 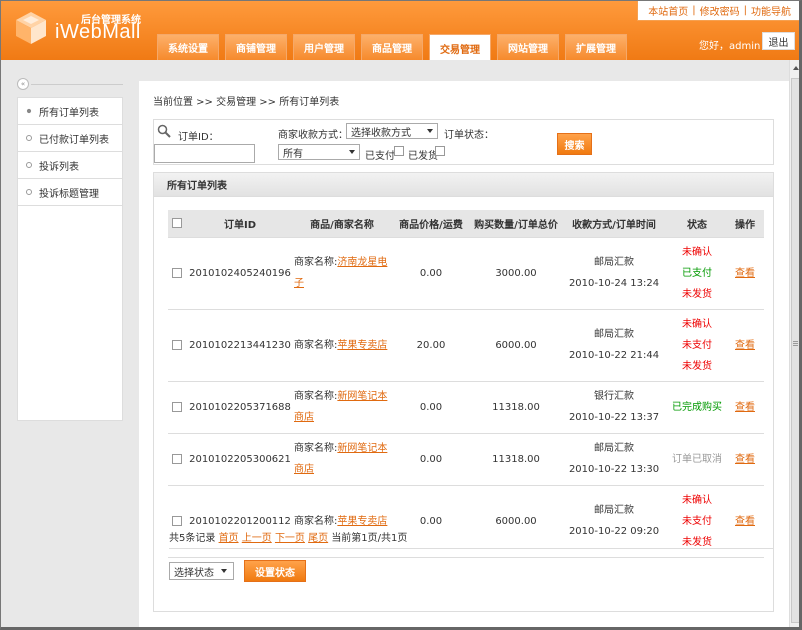 I want to click on status-text: 订单已取消, so click(x=697, y=459).